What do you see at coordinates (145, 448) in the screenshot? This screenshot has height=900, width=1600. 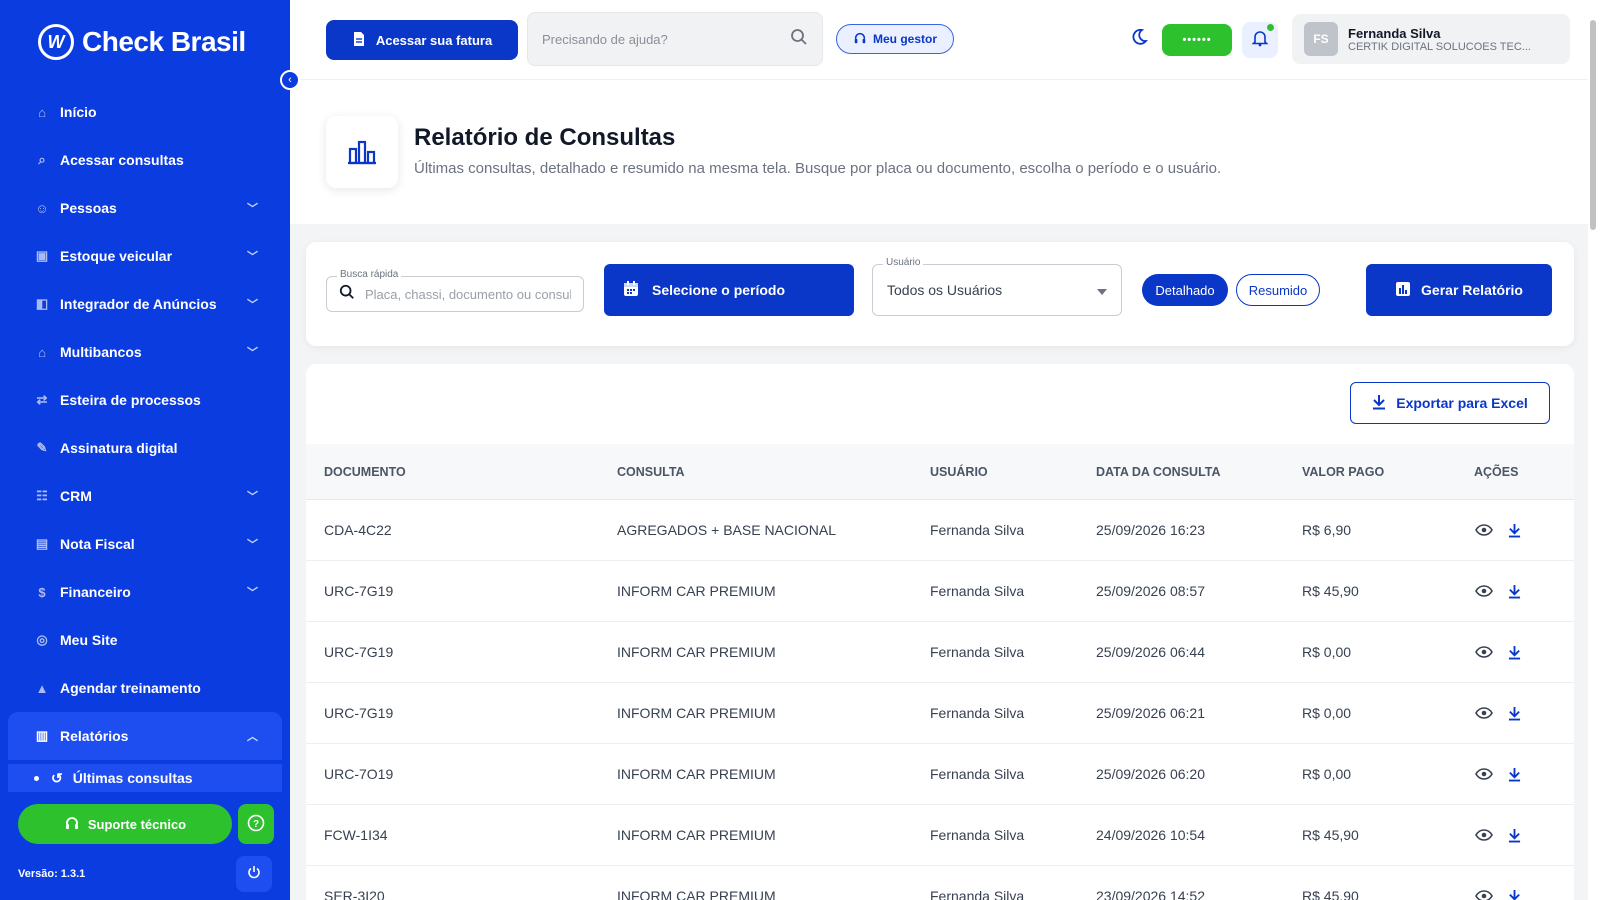 I see `sidebar-item: ✎ Assinatura digital` at bounding box center [145, 448].